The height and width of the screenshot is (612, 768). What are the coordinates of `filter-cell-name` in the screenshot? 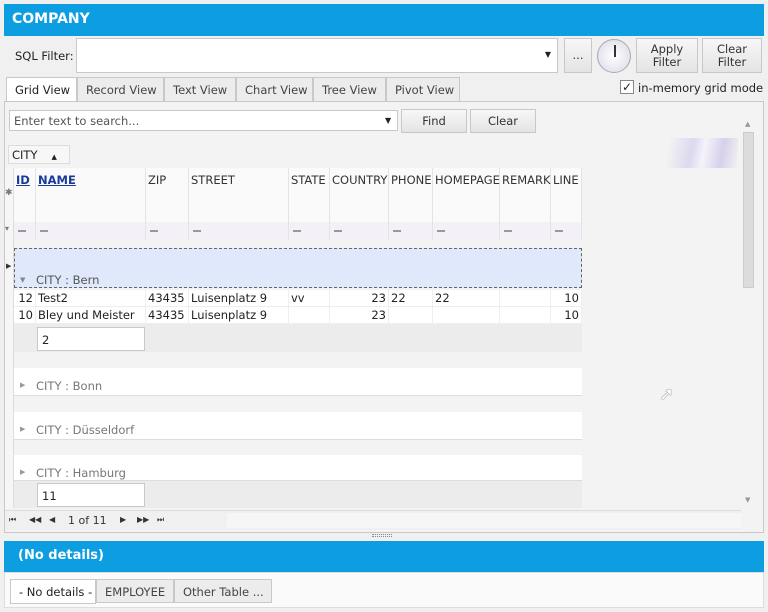 It's located at (91, 231).